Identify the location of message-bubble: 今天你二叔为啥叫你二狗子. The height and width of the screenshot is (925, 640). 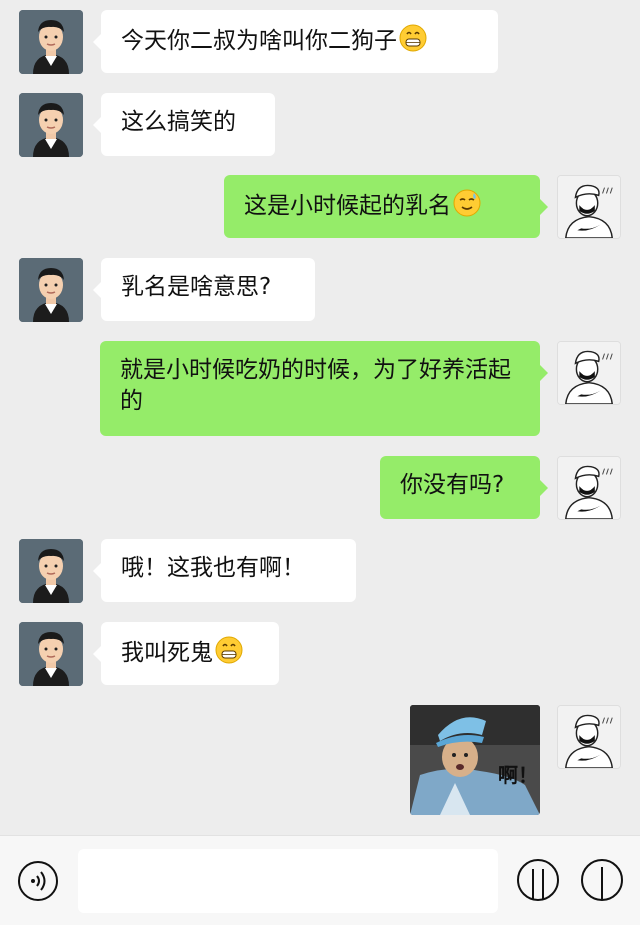
(295, 41).